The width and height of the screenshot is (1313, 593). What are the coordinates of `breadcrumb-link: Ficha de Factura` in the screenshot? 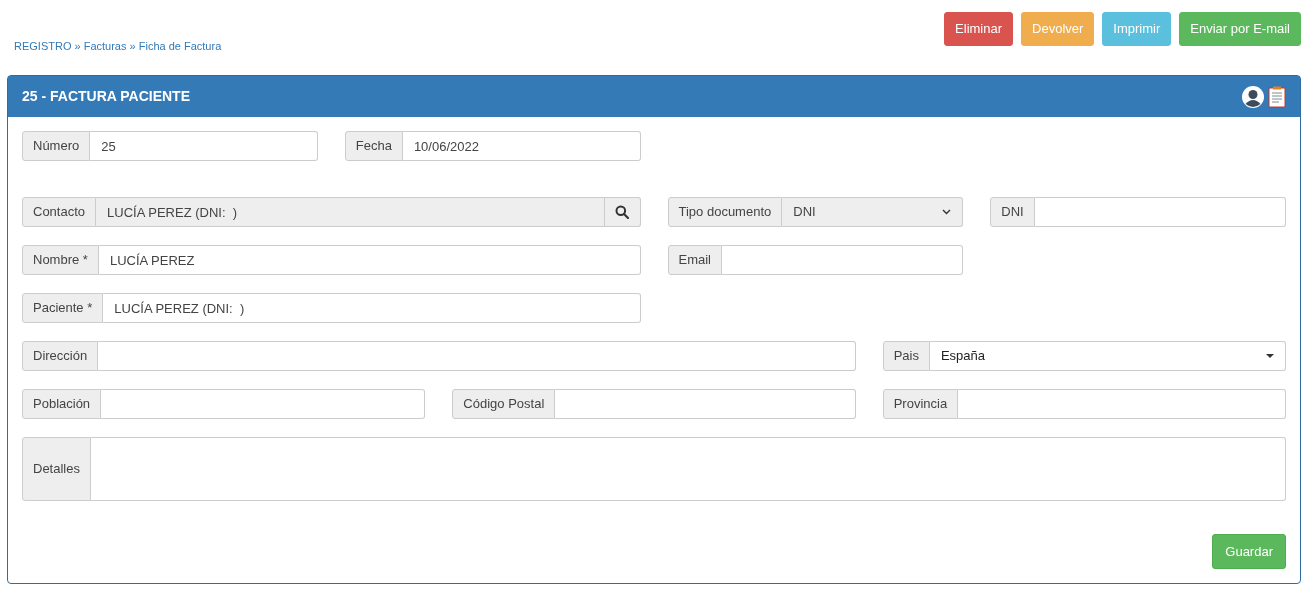 It's located at (180, 46).